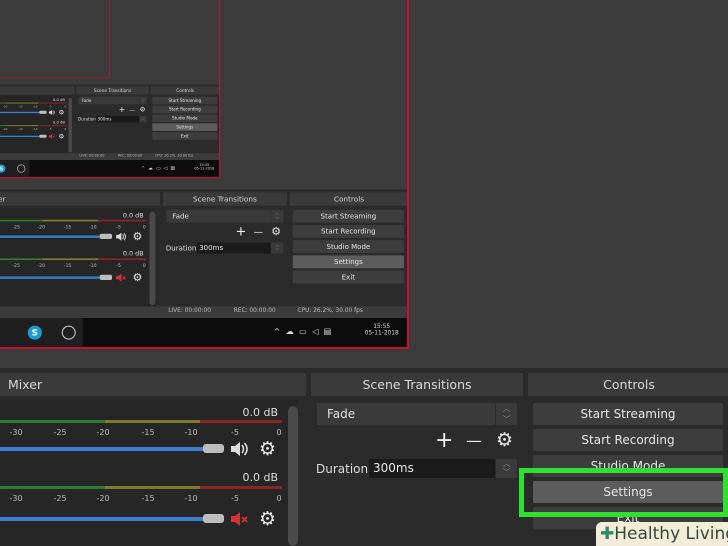  What do you see at coordinates (341, 414) in the screenshot?
I see `transition-value: Fade` at bounding box center [341, 414].